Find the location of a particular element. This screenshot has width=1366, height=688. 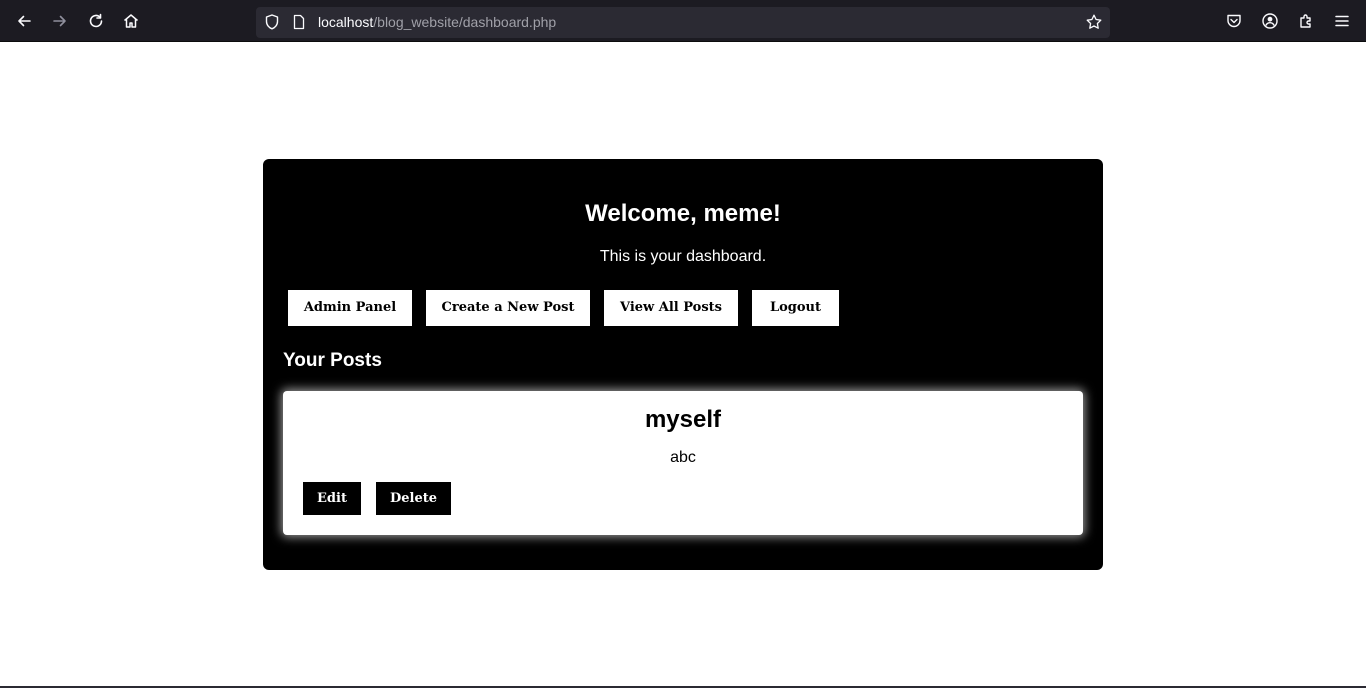

welcome-heading: Welcome, meme! is located at coordinates (683, 213).